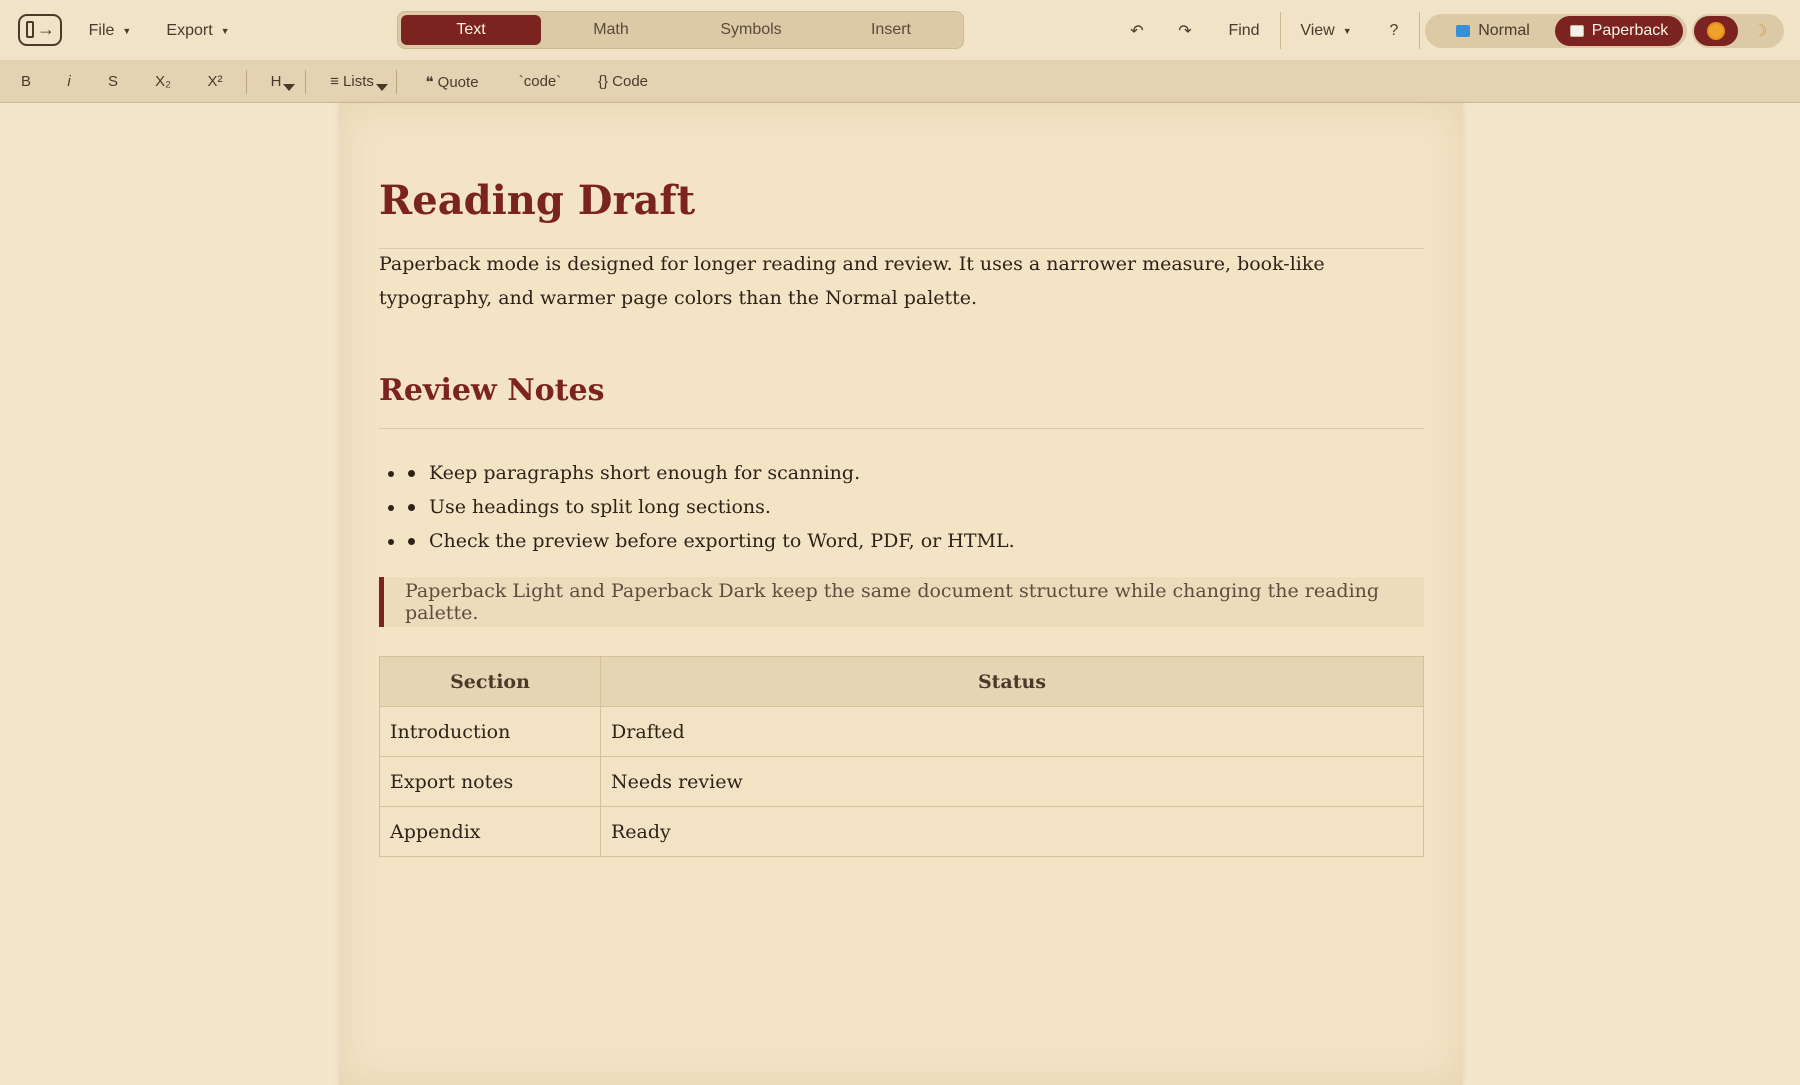  What do you see at coordinates (540, 81) in the screenshot?
I see `inline-code-button: `code`` at bounding box center [540, 81].